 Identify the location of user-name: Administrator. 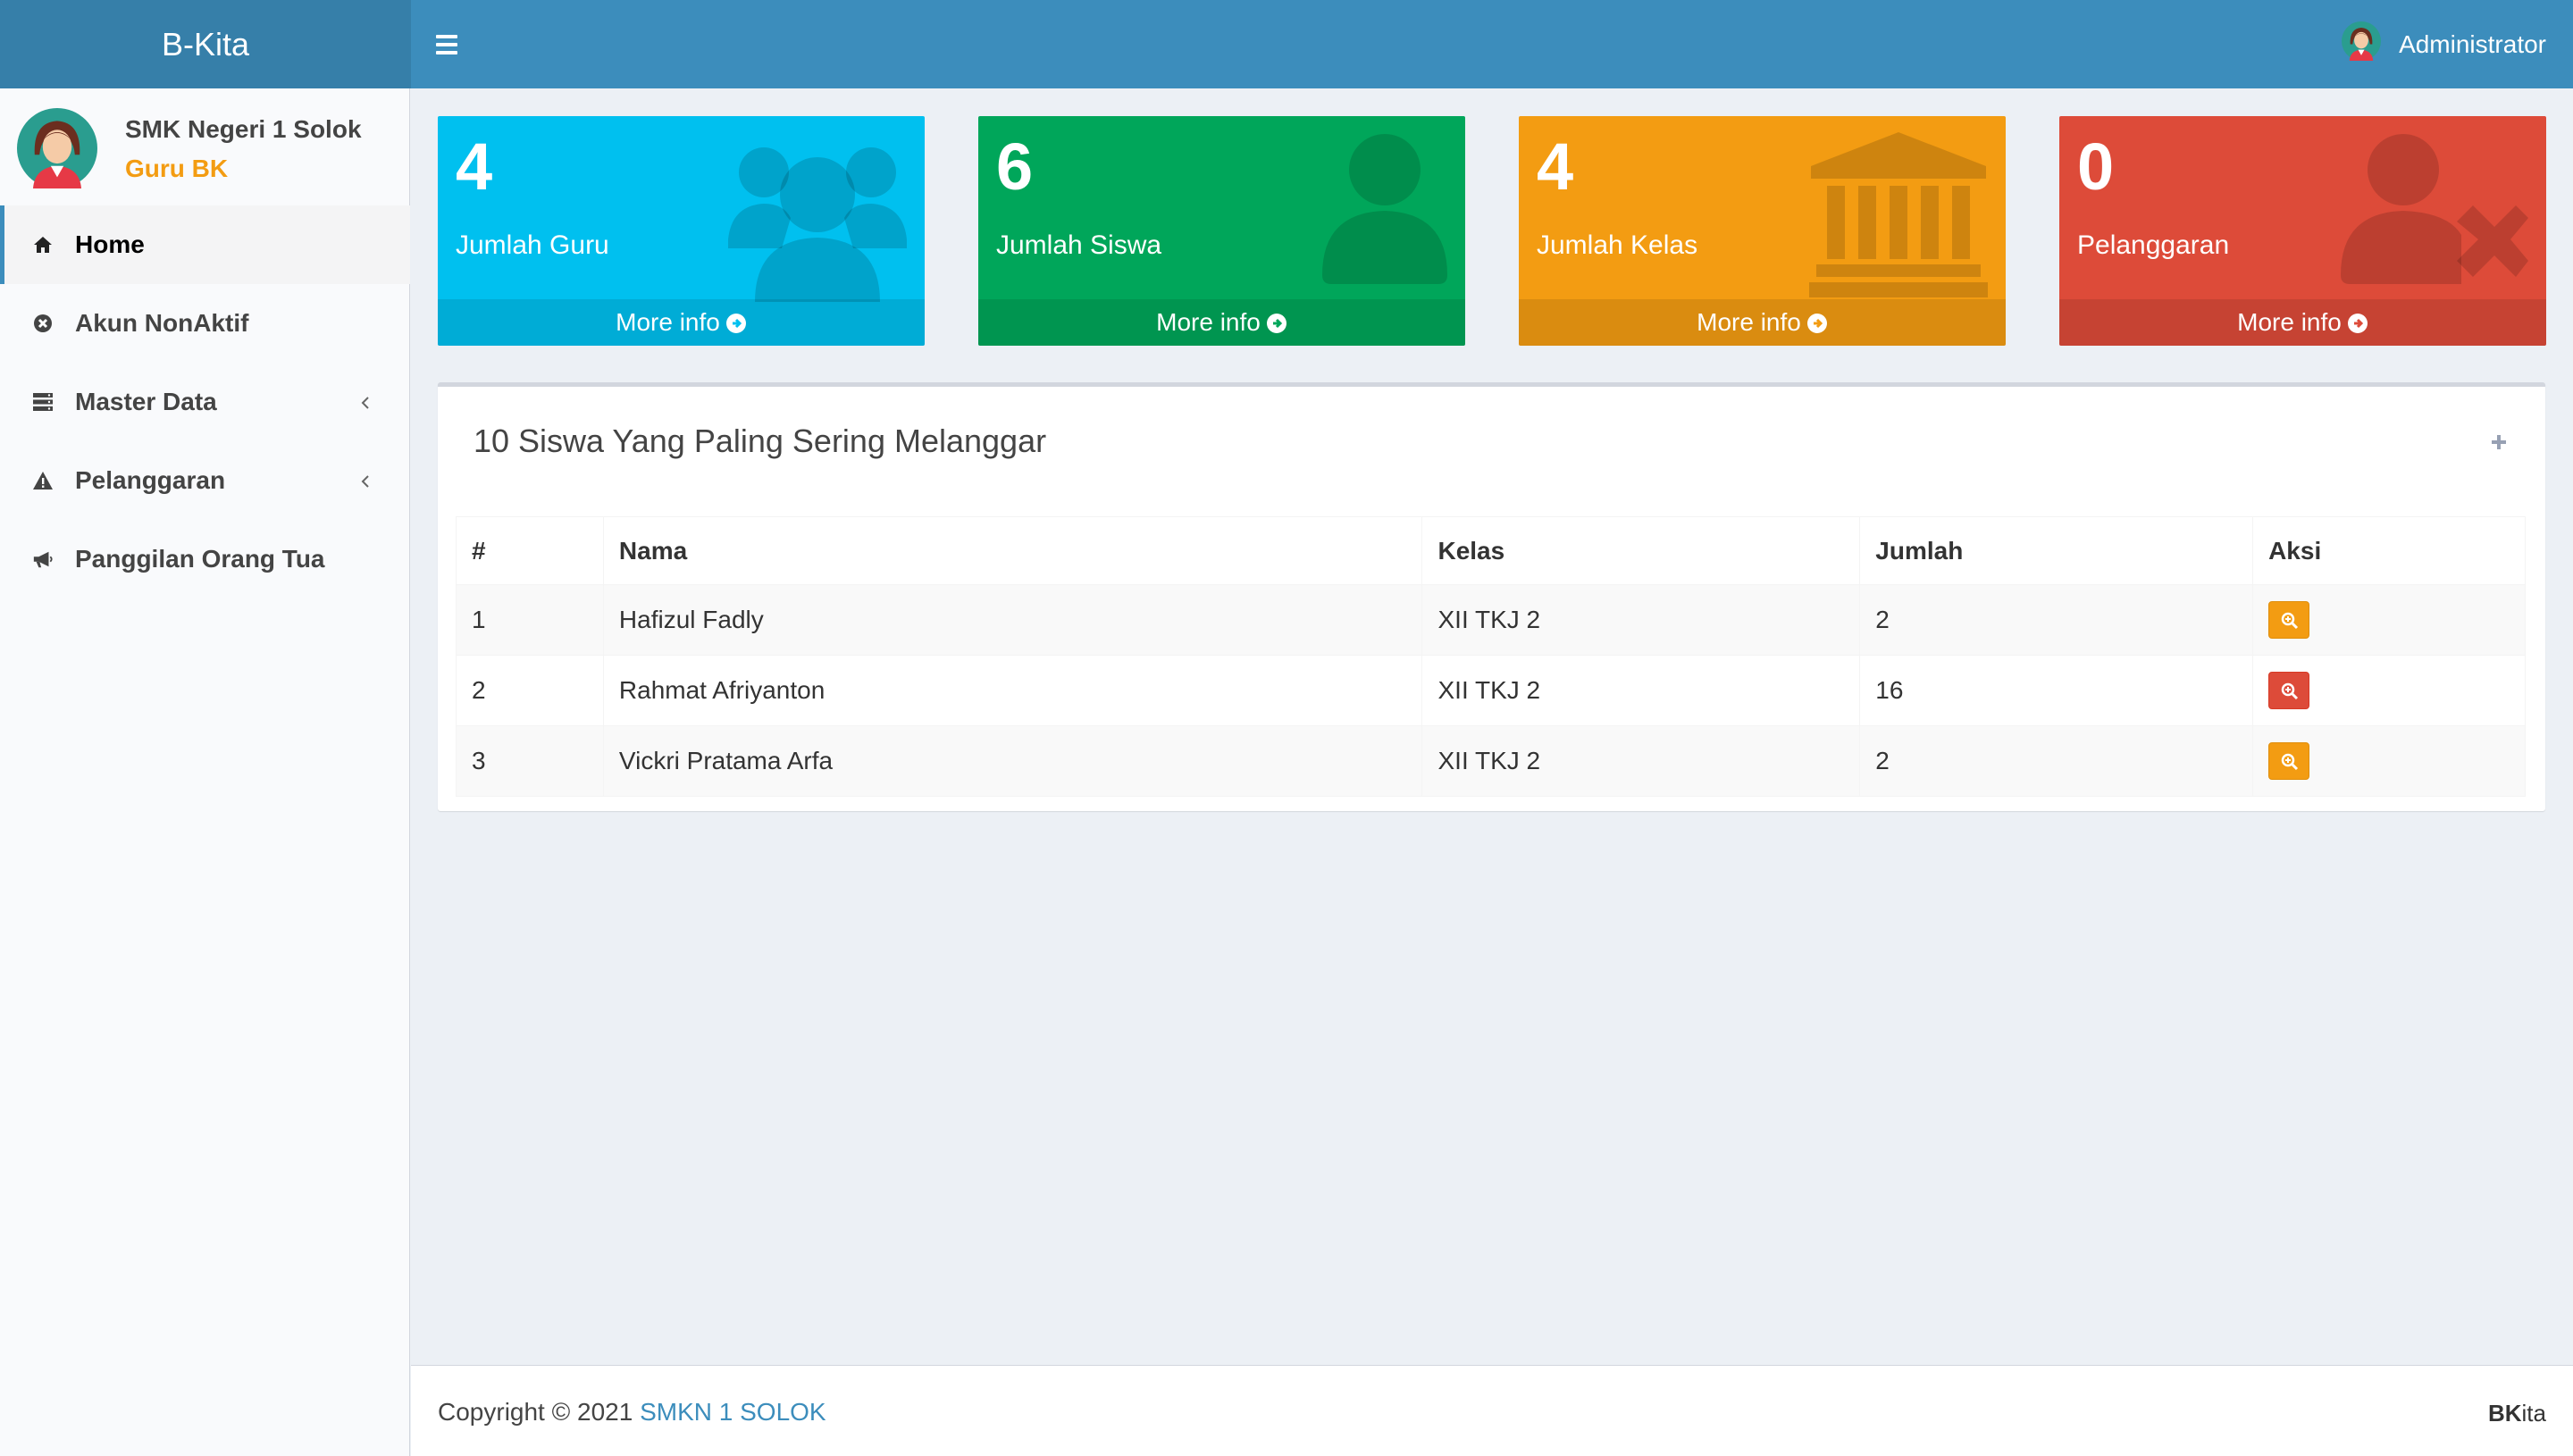
(2472, 43).